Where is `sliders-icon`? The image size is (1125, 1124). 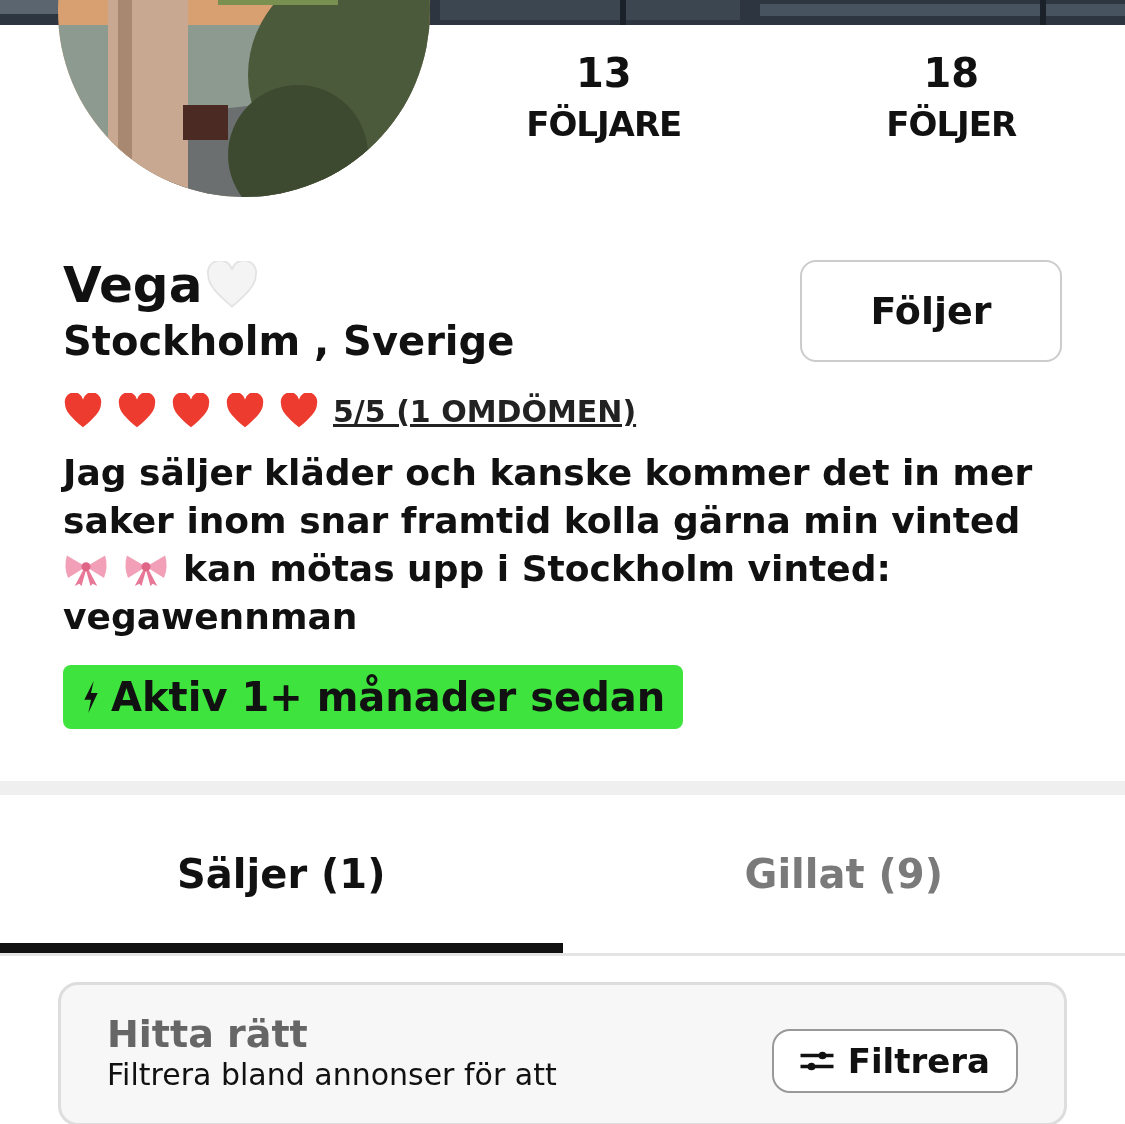 sliders-icon is located at coordinates (816, 1061).